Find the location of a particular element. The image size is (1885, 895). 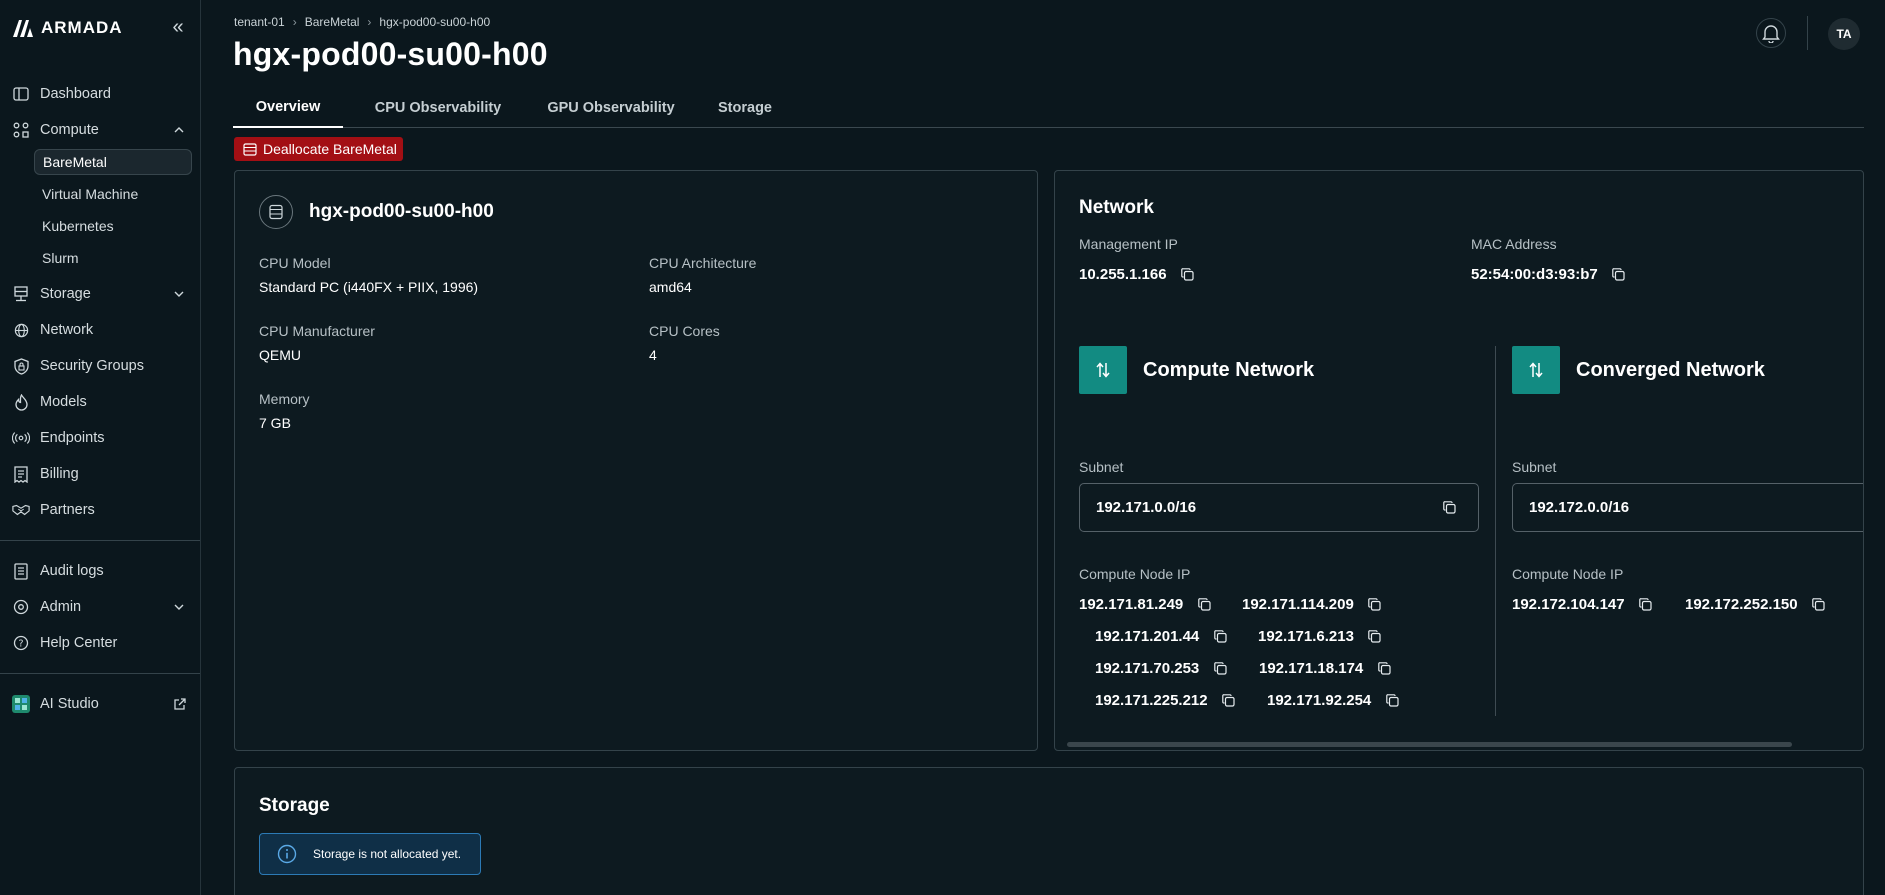

sidebar-item-ai-studio: AI Studio is located at coordinates (100, 704).